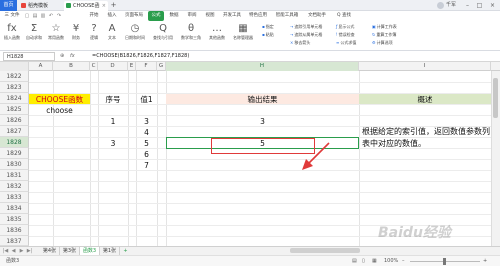 The width and height of the screenshot is (500, 267). Describe the element at coordinates (444, 261) in the screenshot. I see `zoom-slider-thumb` at that location.